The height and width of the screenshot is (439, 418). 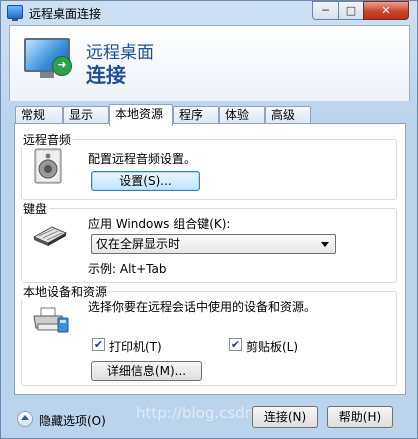 I want to click on keyboard-label: 键盘, so click(x=35, y=208).